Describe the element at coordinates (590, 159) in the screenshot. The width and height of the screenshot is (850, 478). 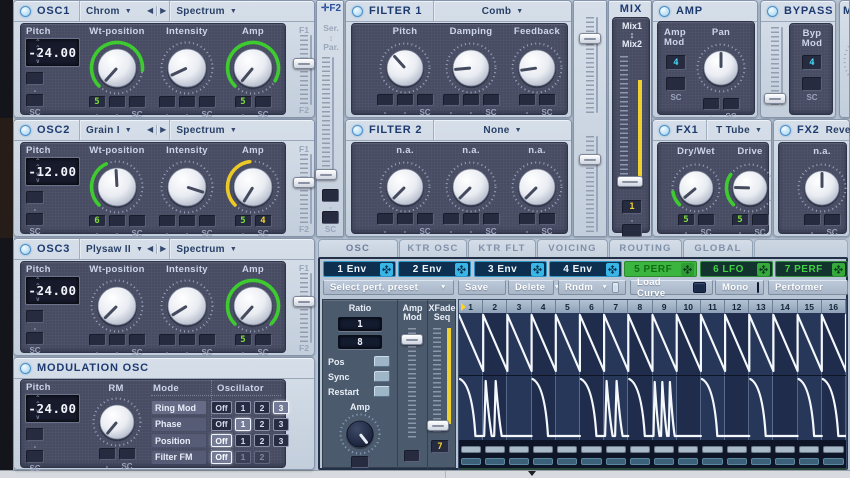
I see `filter2-out-slider` at that location.